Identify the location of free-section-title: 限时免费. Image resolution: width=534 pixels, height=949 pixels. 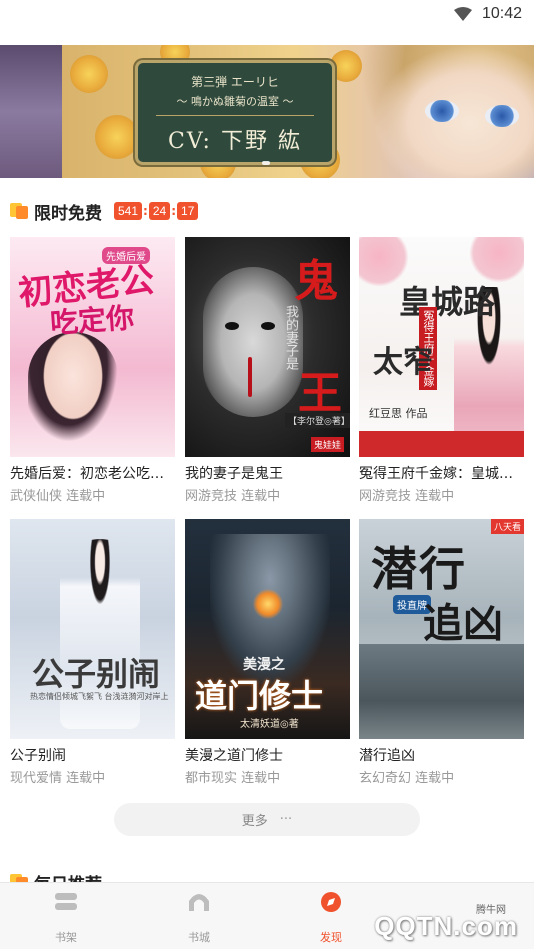
(68, 213).